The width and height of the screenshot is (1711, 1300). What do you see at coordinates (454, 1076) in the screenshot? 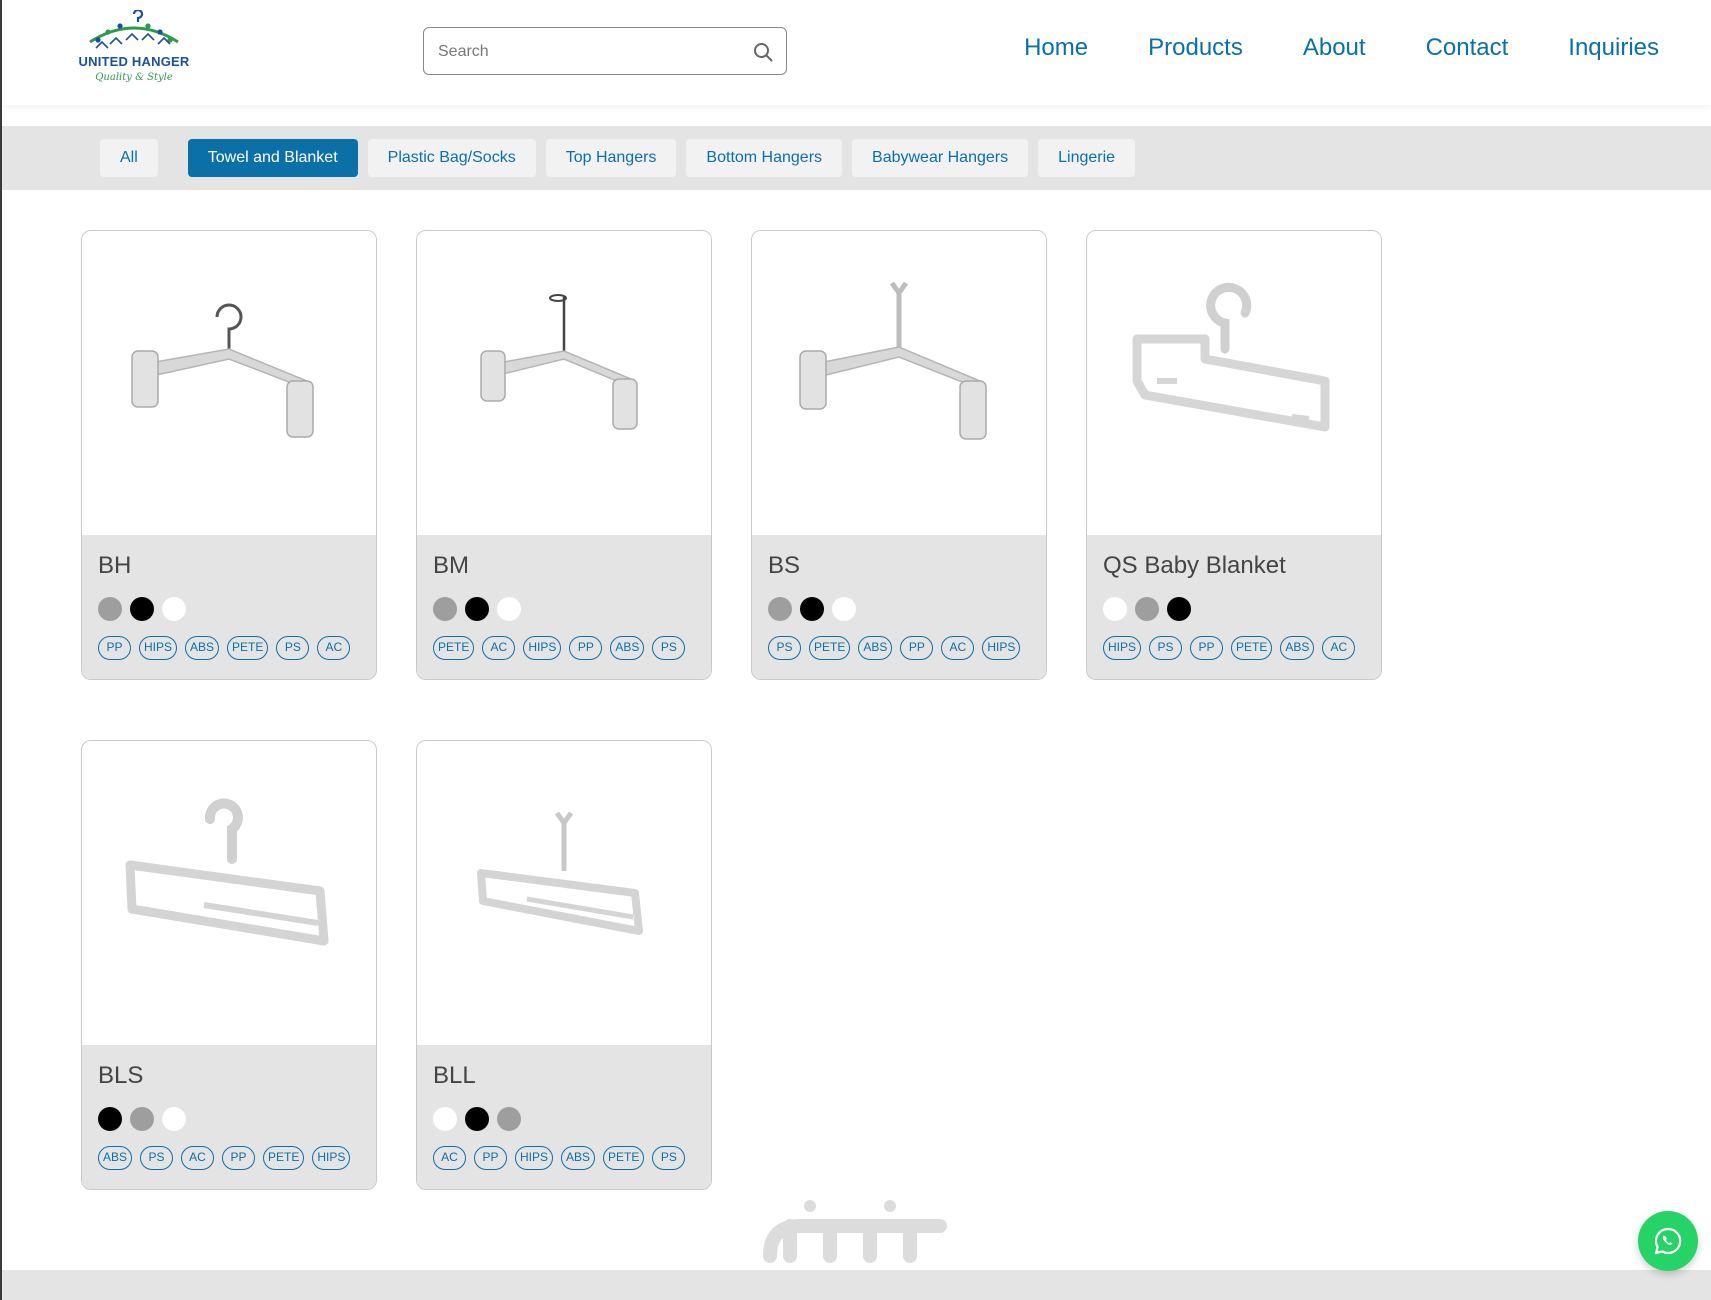
I see `product-title: BLL` at bounding box center [454, 1076].